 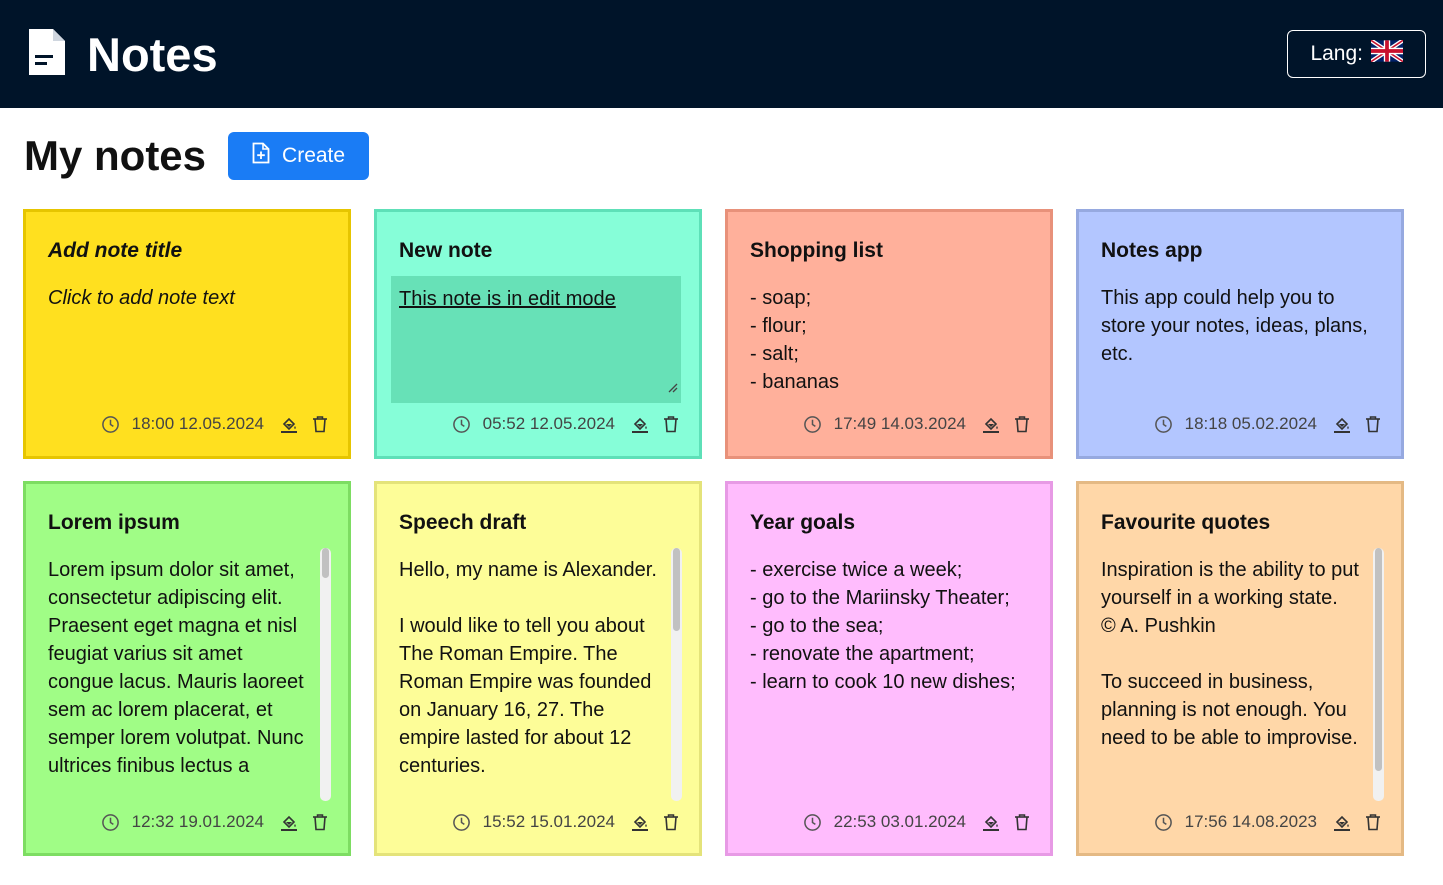 I want to click on navbar: Notes Lang:, so click(x=721, y=54).